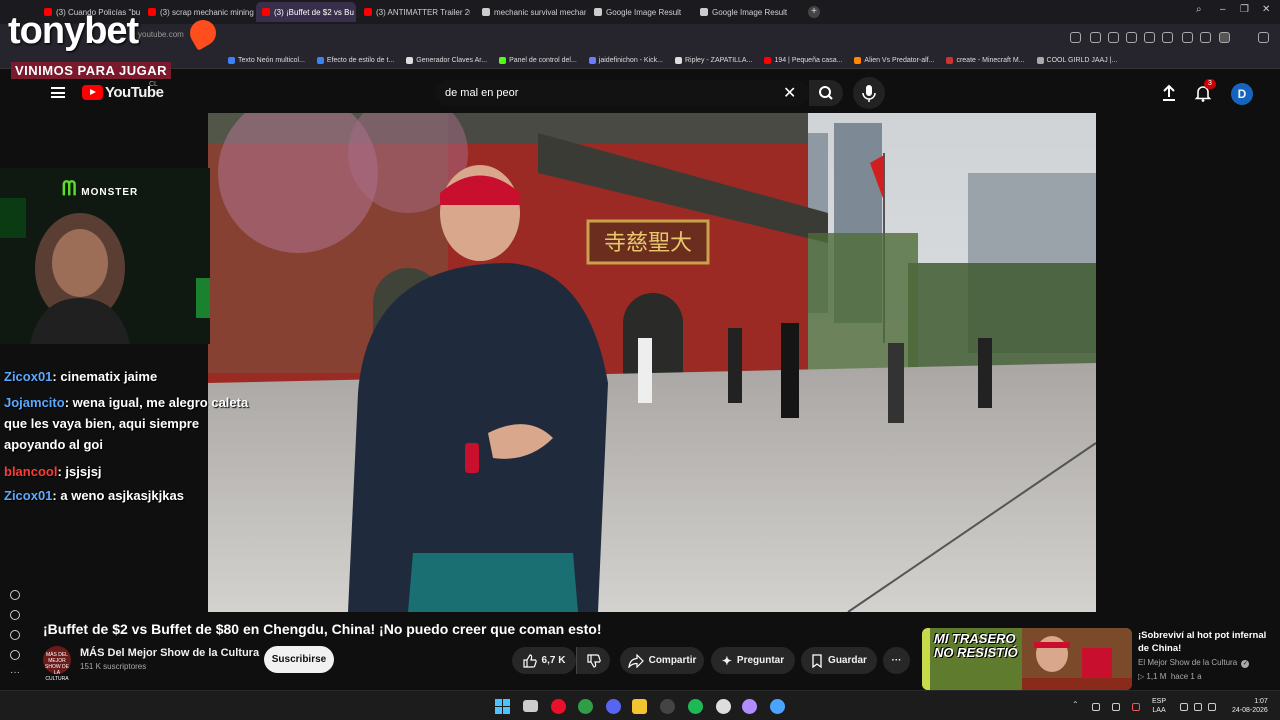 The width and height of the screenshot is (1280, 720). Describe the element at coordinates (639, 706) in the screenshot. I see `file-explorer-icon` at that location.